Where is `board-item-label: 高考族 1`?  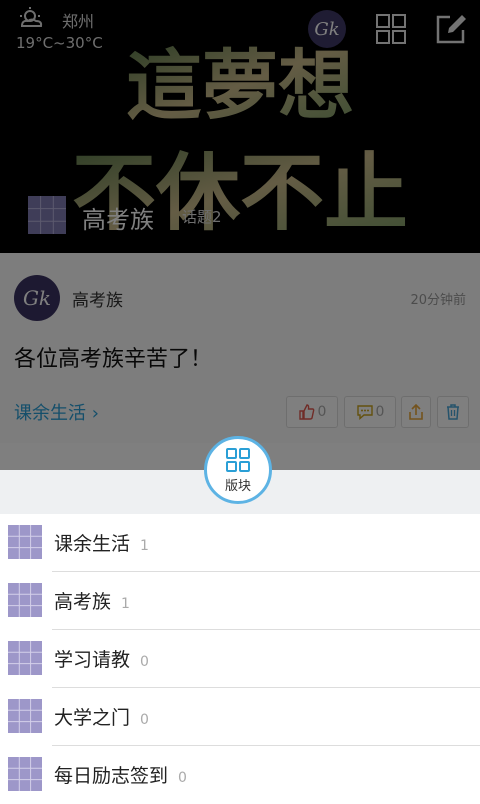 board-item-label: 高考族 1 is located at coordinates (92, 602).